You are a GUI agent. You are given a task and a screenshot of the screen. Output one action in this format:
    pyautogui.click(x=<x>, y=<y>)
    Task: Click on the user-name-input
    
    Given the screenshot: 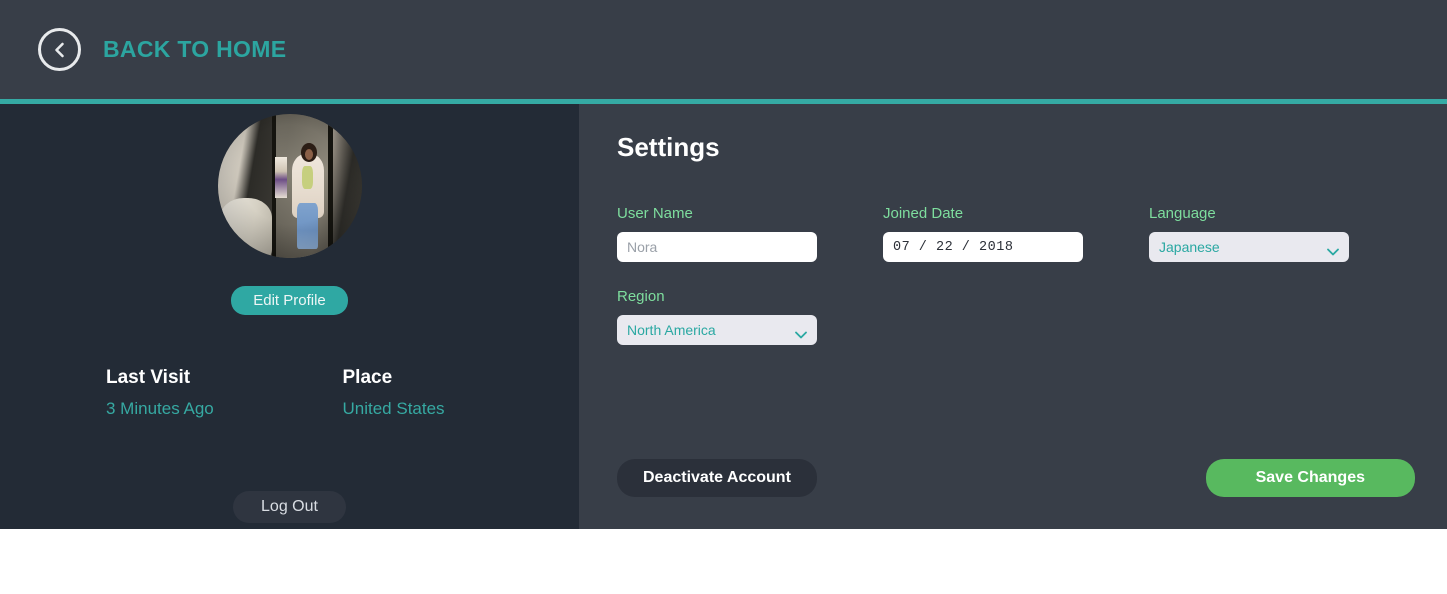 What is the action you would take?
    pyautogui.click(x=717, y=247)
    